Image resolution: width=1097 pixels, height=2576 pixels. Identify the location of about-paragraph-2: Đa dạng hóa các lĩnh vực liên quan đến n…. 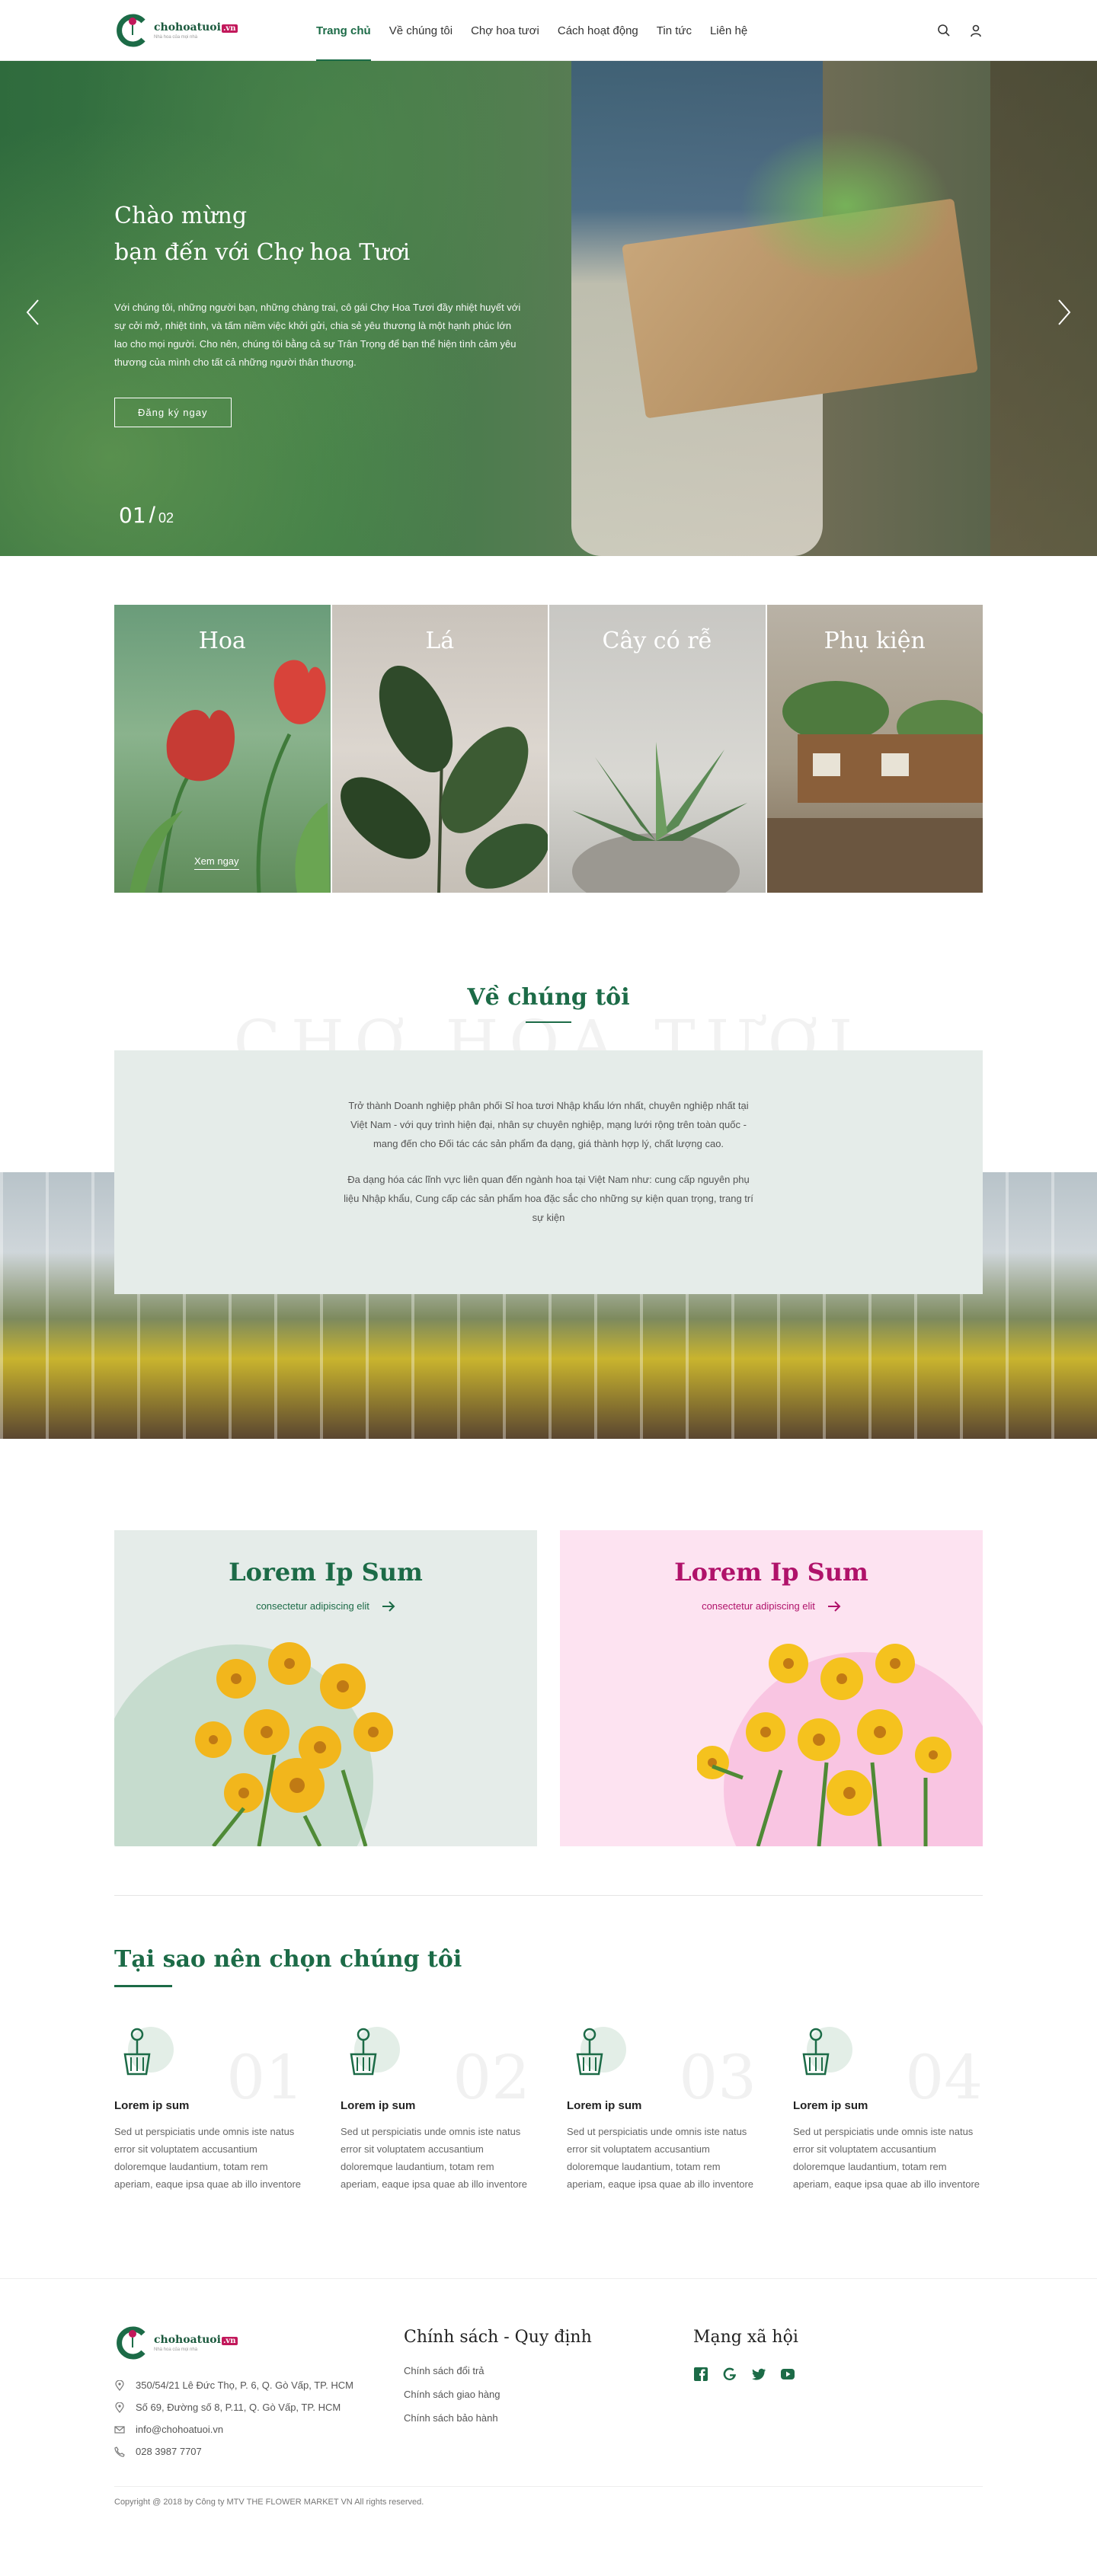
(548, 1199).